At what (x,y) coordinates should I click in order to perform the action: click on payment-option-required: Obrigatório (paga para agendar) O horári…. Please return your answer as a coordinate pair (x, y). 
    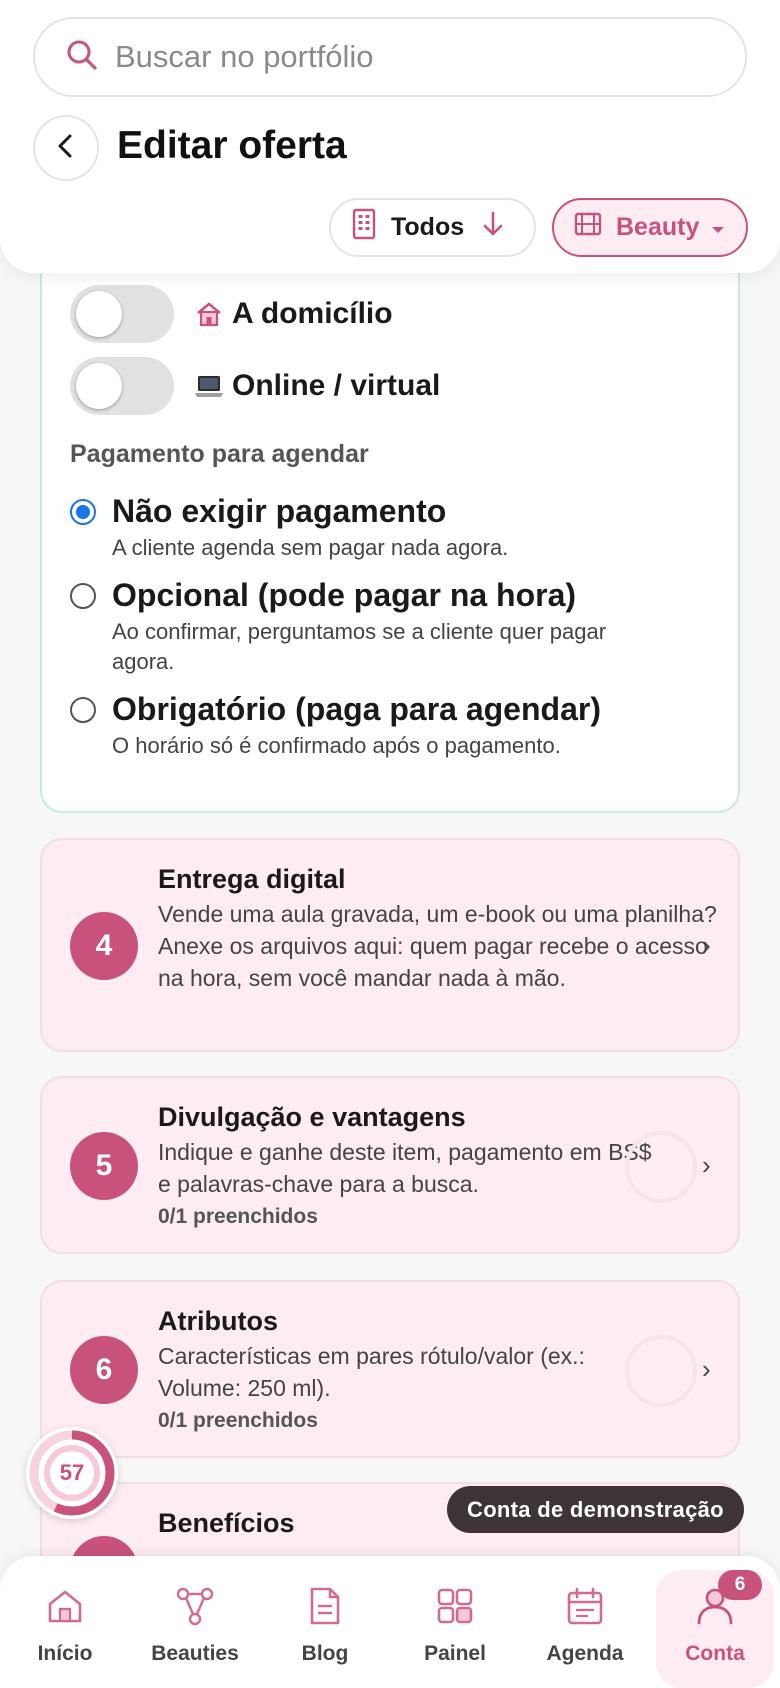
    Looking at the image, I should click on (371, 725).